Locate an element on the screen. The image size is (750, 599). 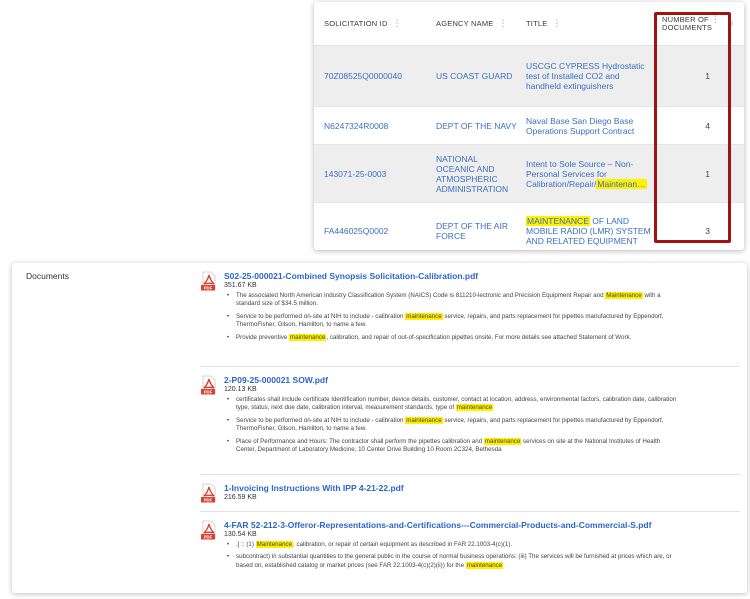
agency-name-link: US COAST GUARD is located at coordinates (473, 76).